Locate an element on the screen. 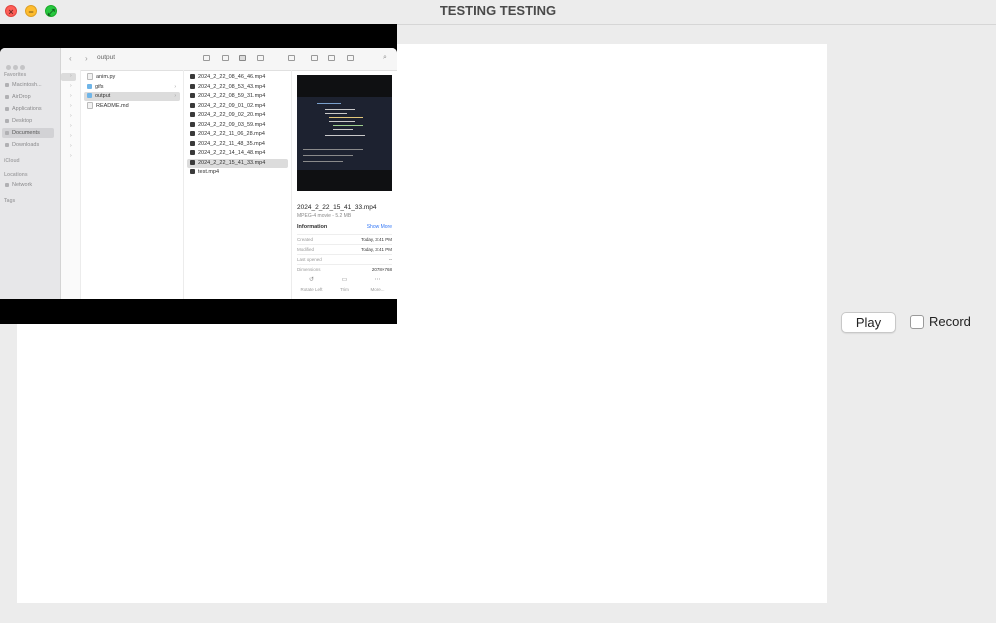  record-label: Record is located at coordinates (950, 321).